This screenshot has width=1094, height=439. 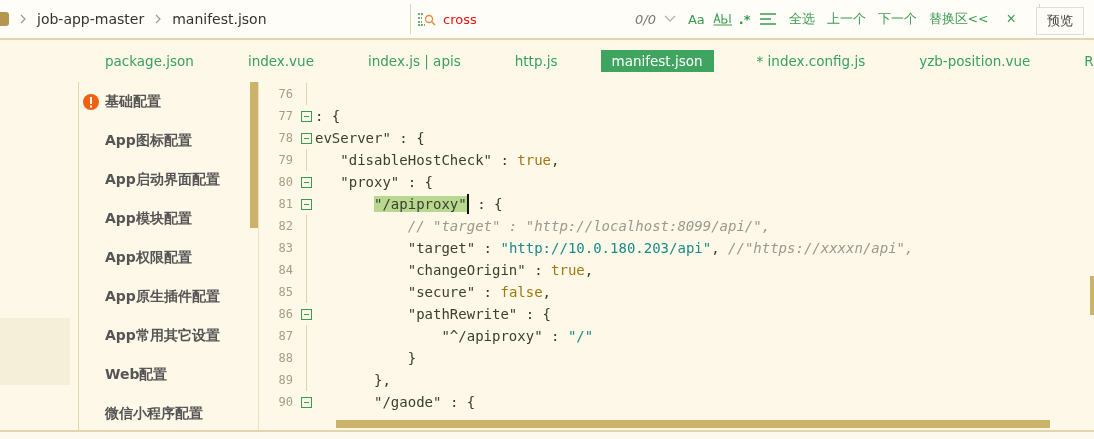 I want to click on line-number: 87, so click(x=285, y=336).